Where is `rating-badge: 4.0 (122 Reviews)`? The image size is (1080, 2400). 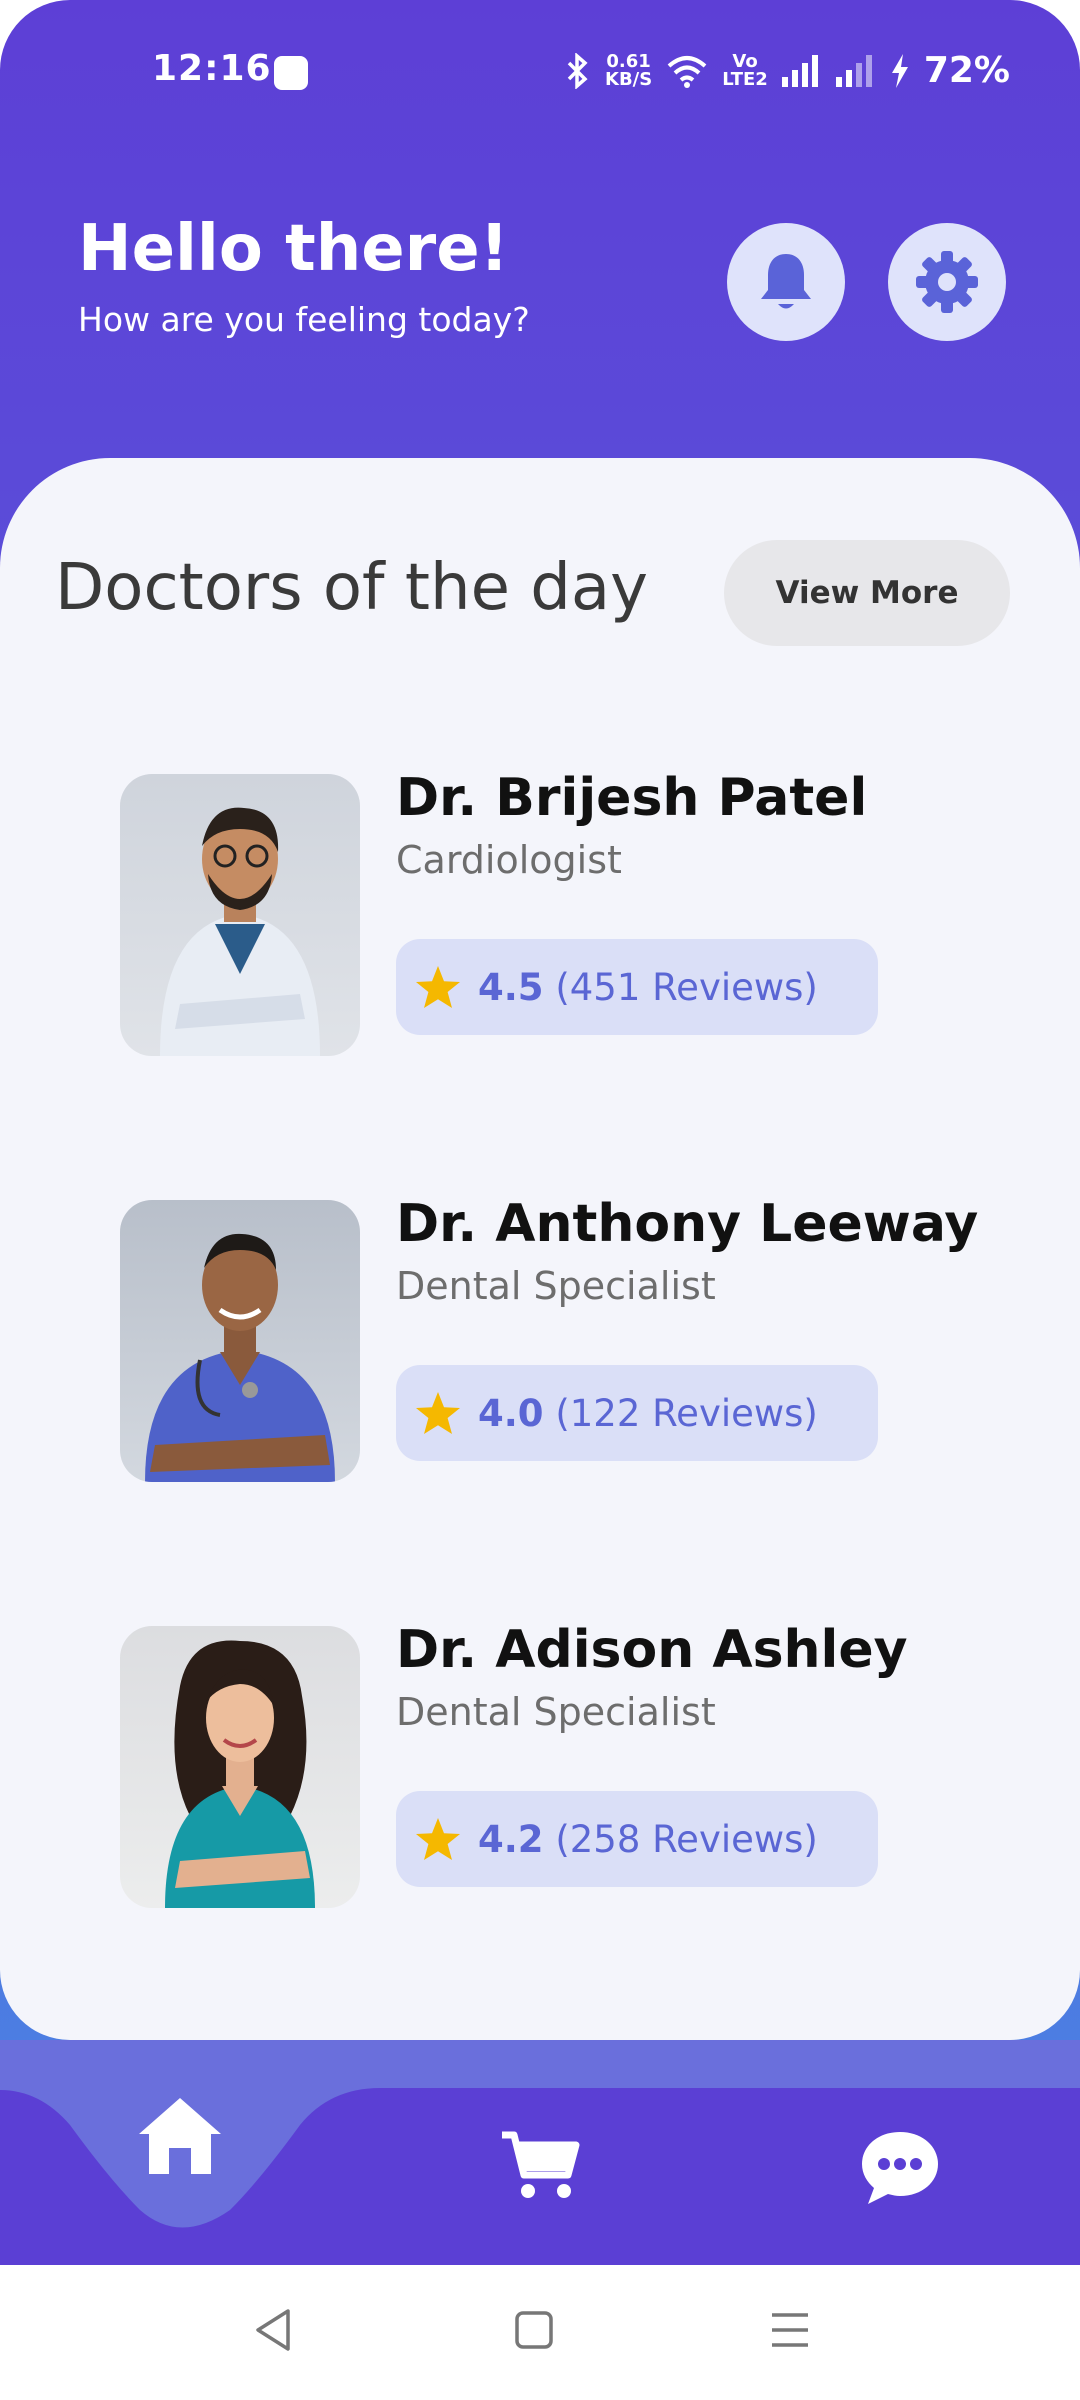 rating-badge: 4.0 (122 Reviews) is located at coordinates (637, 1413).